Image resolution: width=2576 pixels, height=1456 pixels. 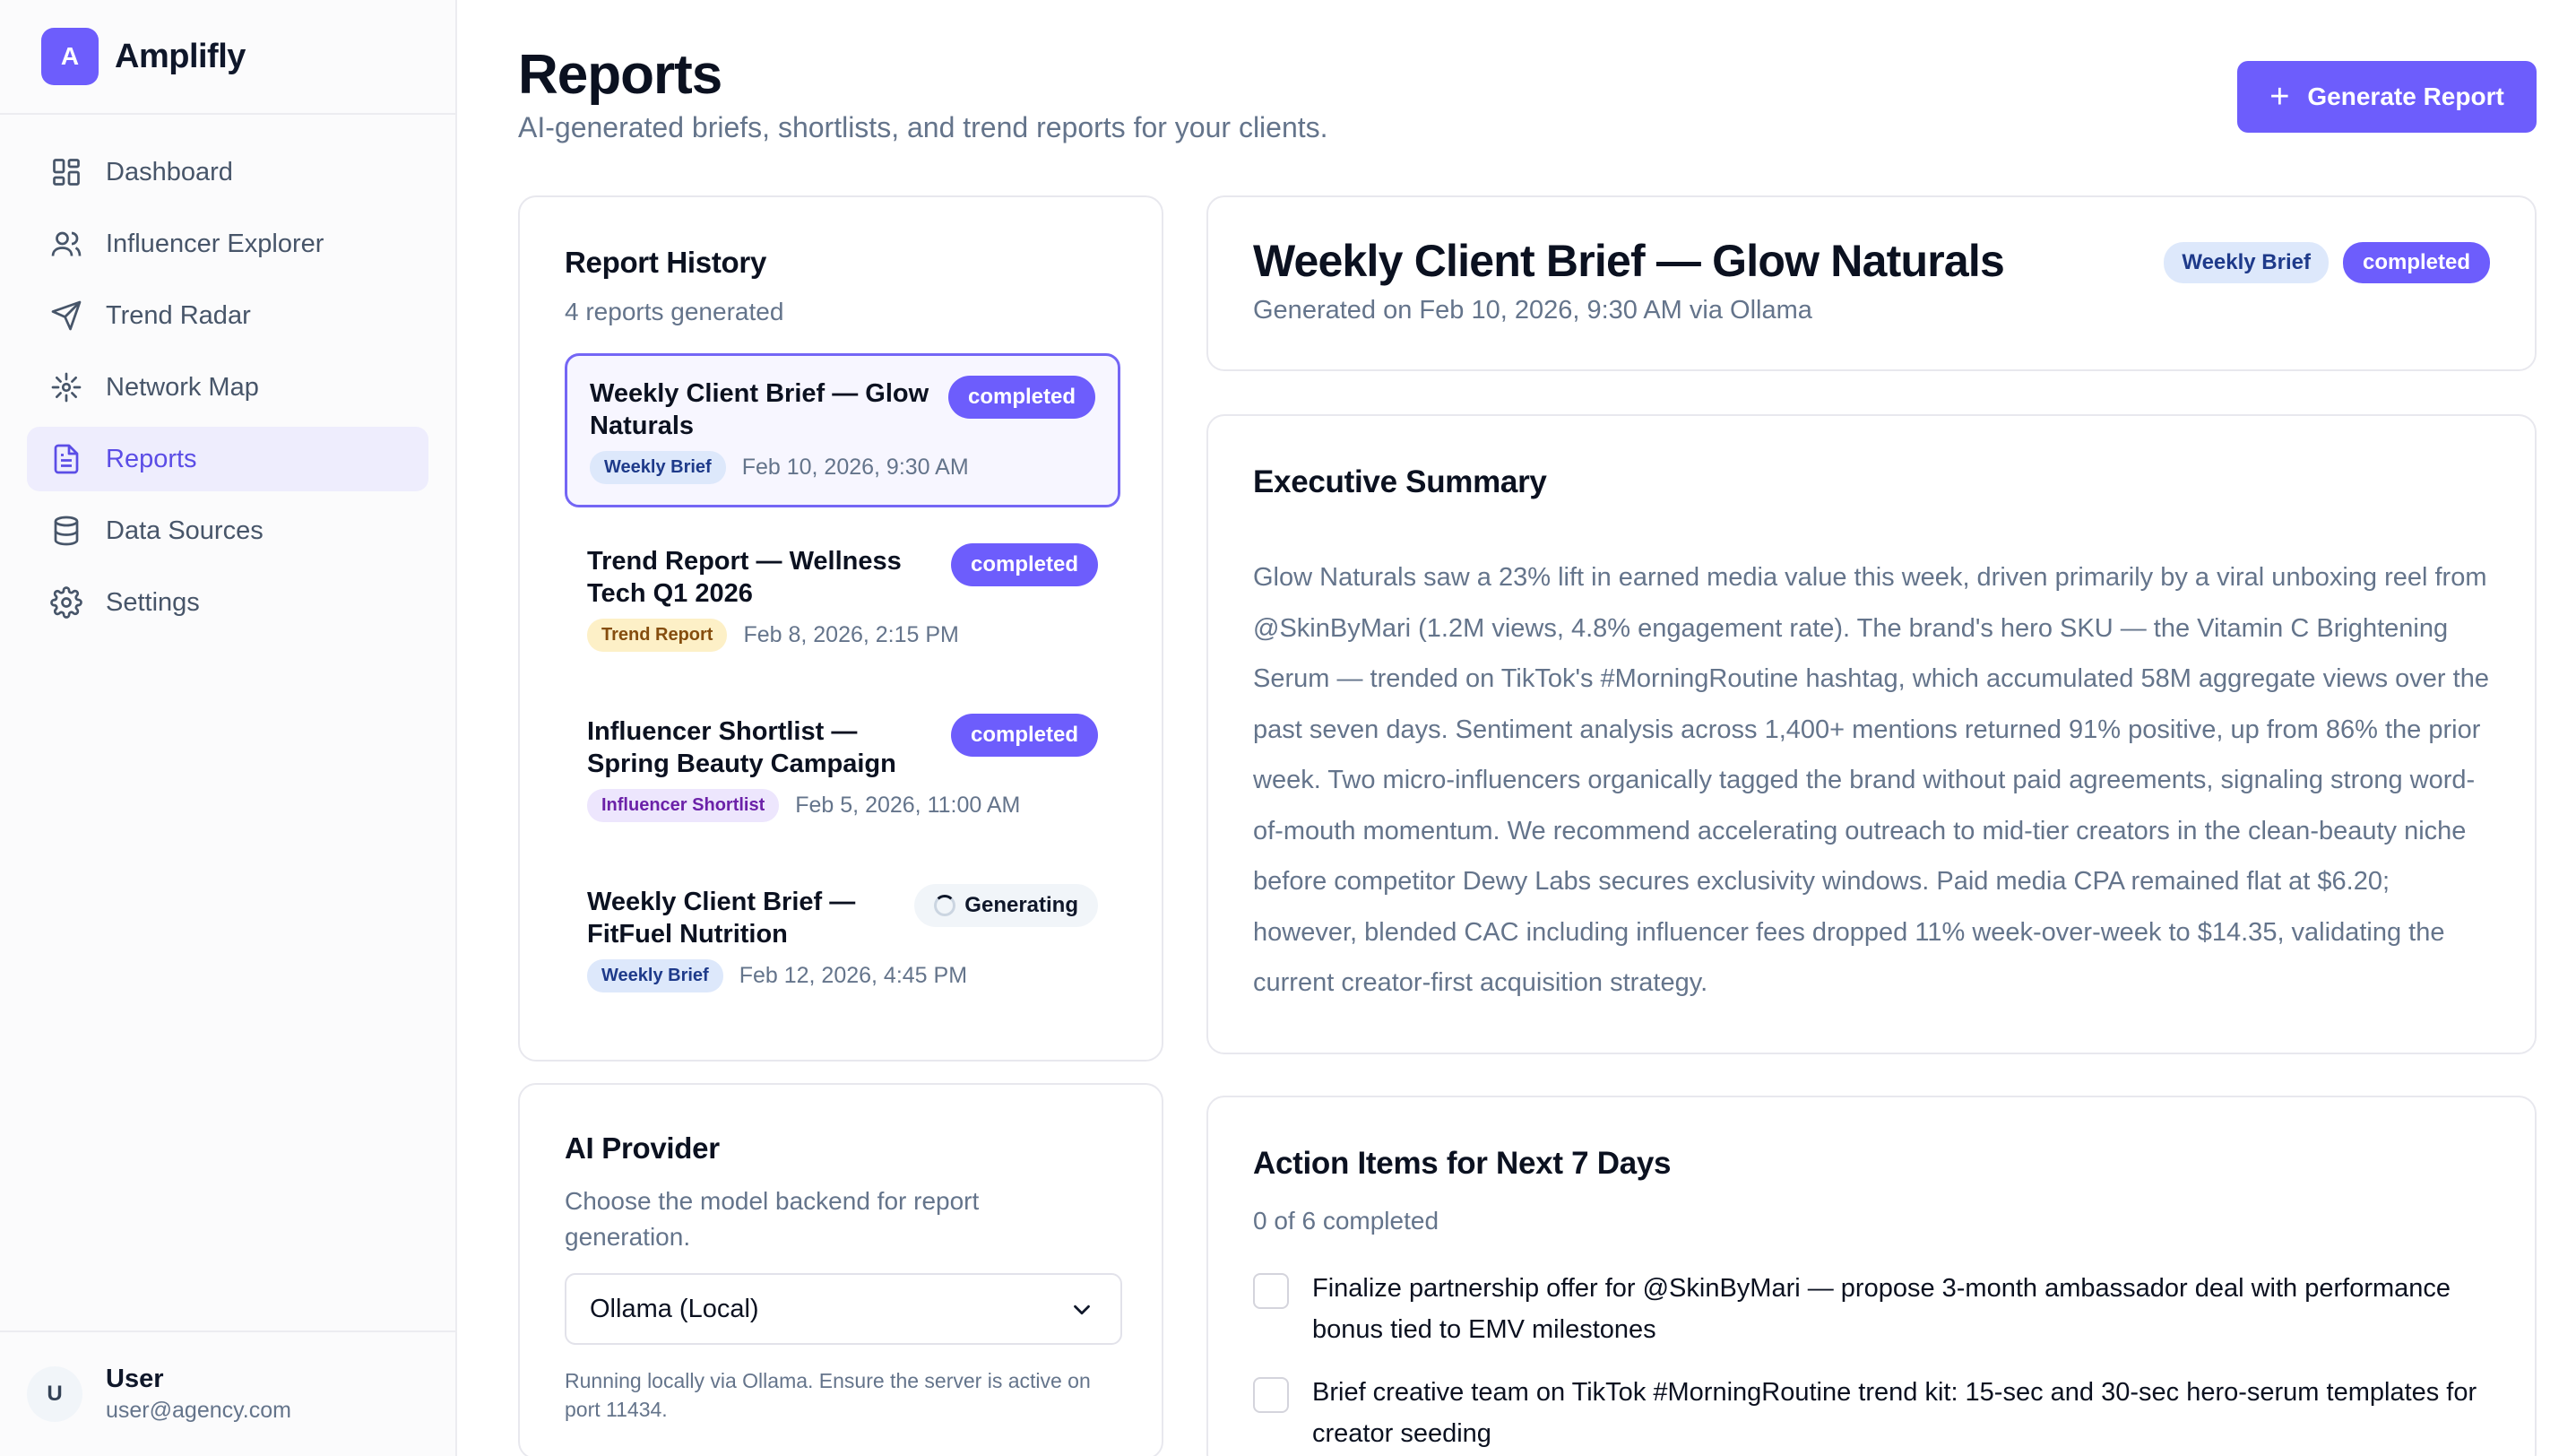 What do you see at coordinates (66, 172) in the screenshot?
I see `dashboard-grid-icon` at bounding box center [66, 172].